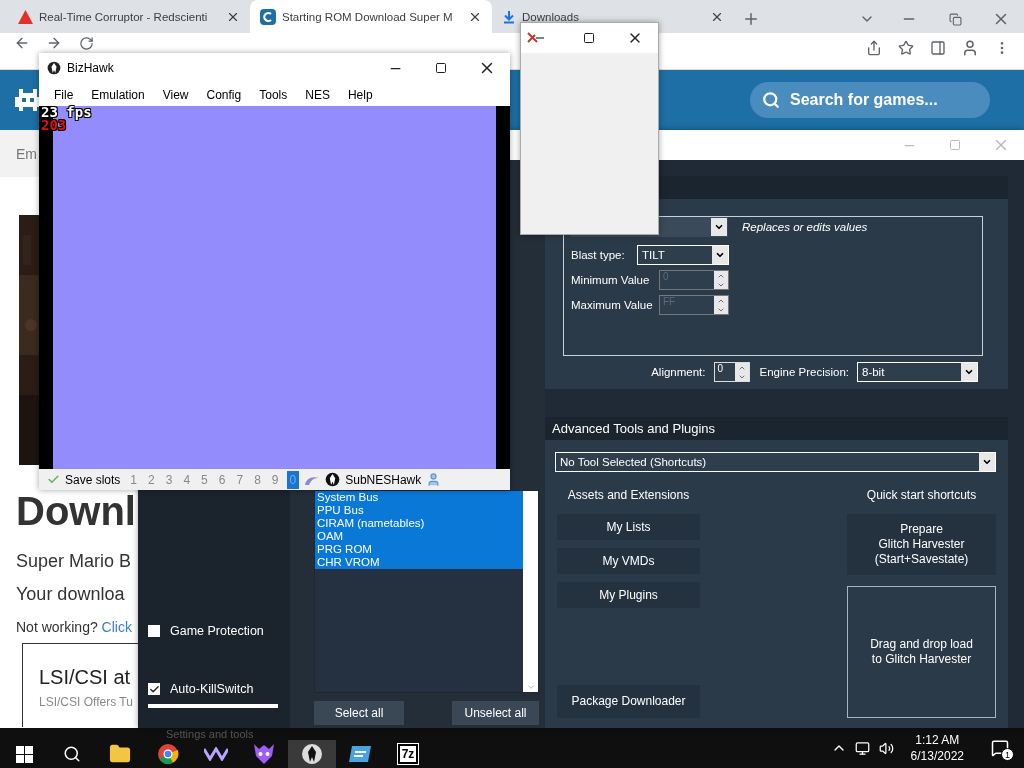 The width and height of the screenshot is (1024, 768). Describe the element at coordinates (360, 94) in the screenshot. I see `menu-item: Help` at that location.